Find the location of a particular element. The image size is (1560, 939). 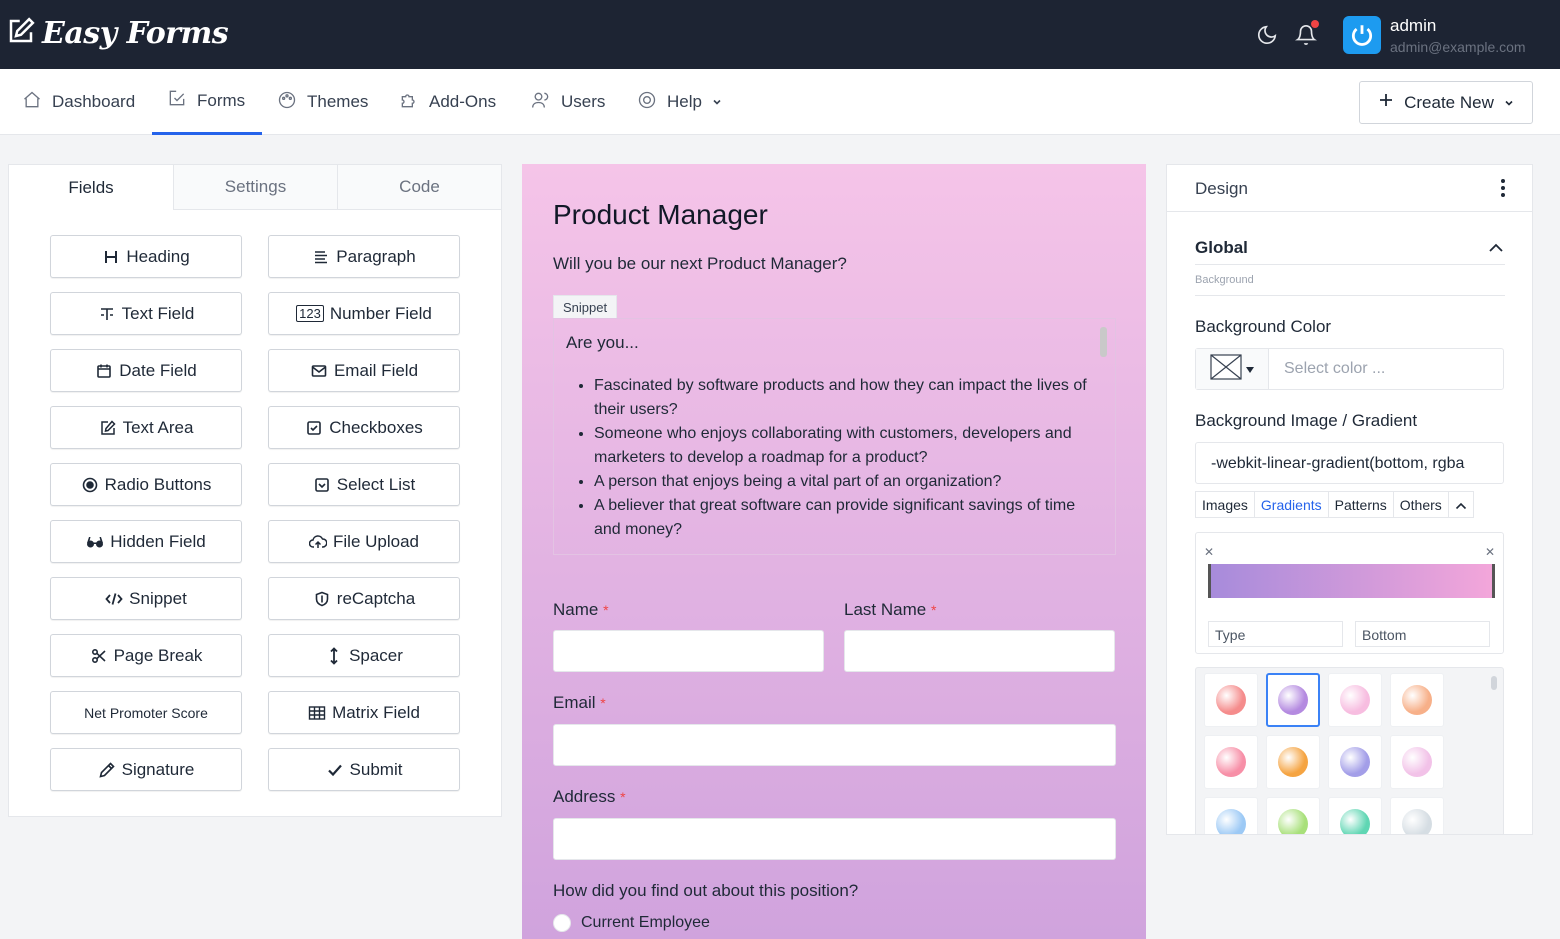

tab-code: Code is located at coordinates (419, 187).